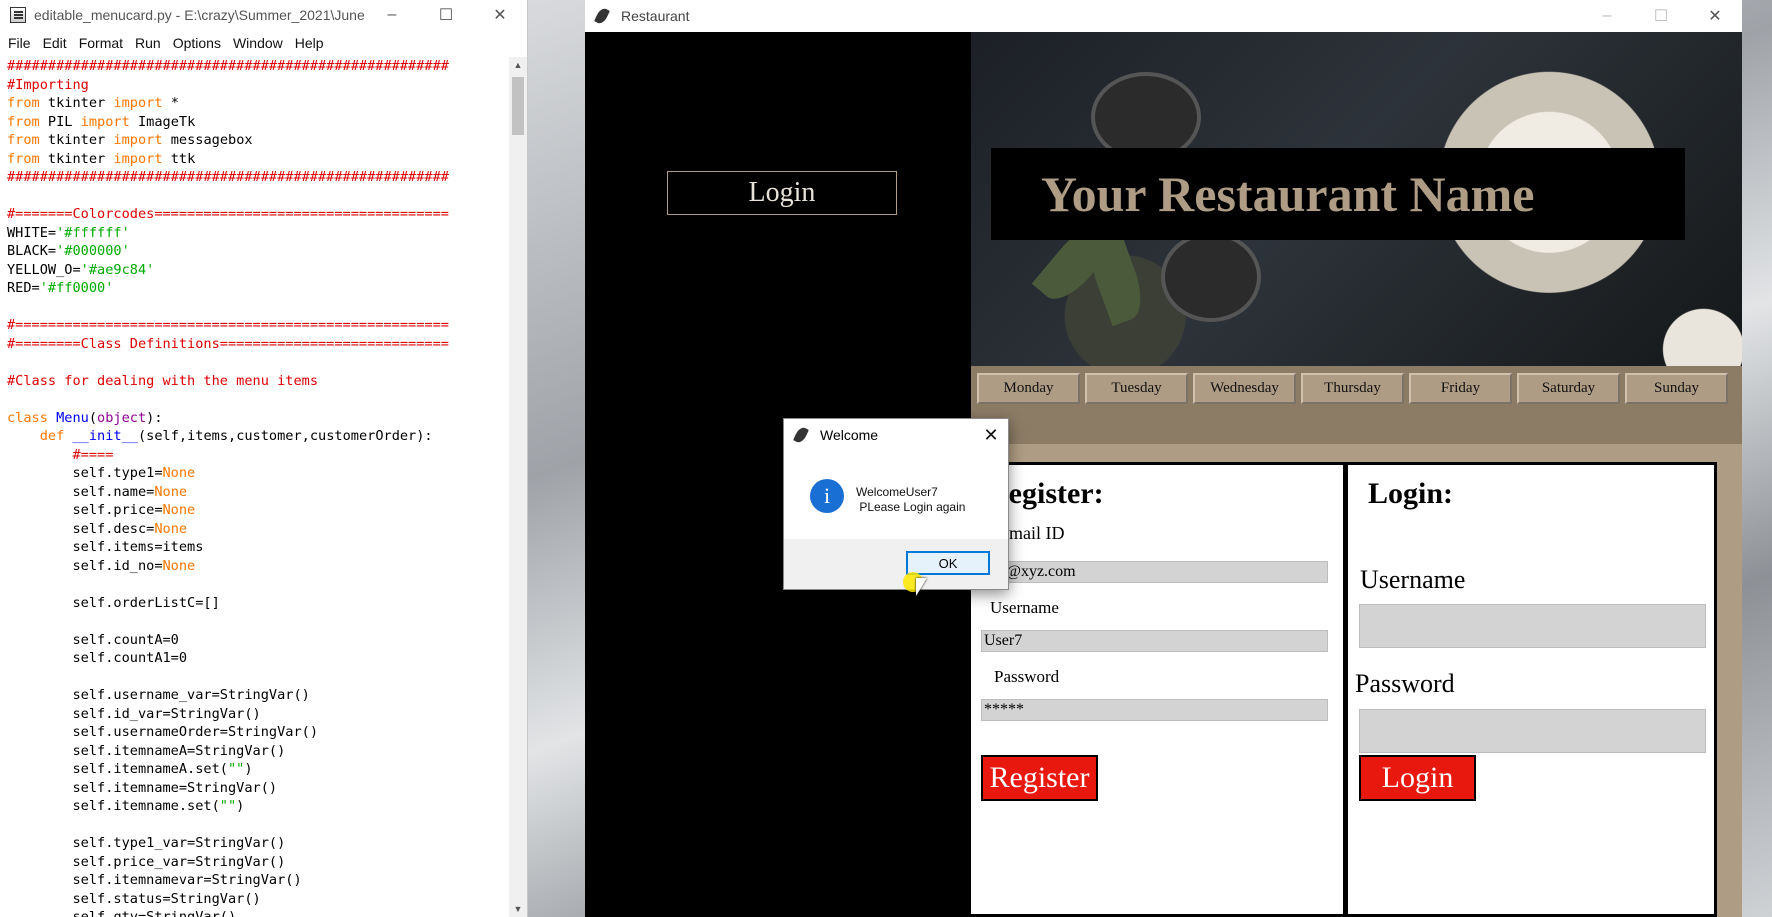  Describe the element at coordinates (134, 898) in the screenshot. I see `code-line: self.status=StringVar()` at that location.